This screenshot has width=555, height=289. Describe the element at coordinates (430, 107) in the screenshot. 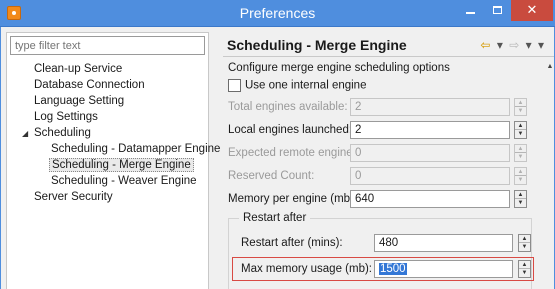

I see `total-engines-input: 2` at that location.